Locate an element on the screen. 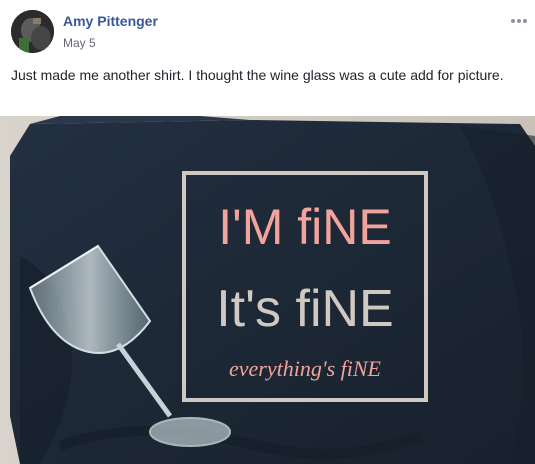 This screenshot has height=464, width=535. shirt-line-1: I'M fiNE is located at coordinates (304, 227).